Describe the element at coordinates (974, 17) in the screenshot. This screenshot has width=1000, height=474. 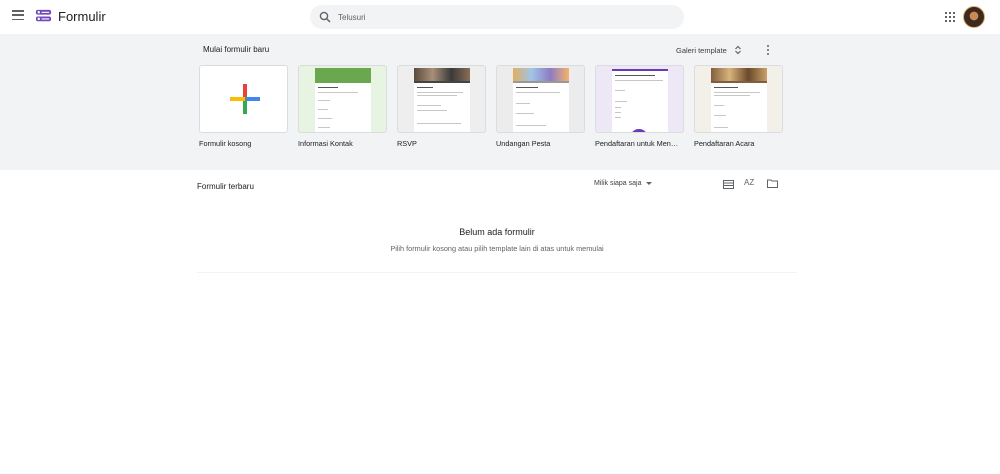
I see `account-avatar` at that location.